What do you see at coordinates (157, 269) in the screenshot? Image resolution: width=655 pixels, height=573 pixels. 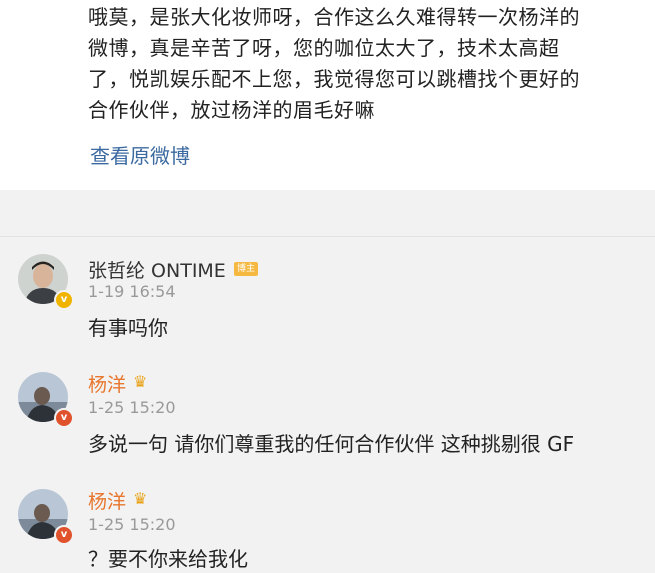 I see `comment-username: 张哲纶 ONTIME` at bounding box center [157, 269].